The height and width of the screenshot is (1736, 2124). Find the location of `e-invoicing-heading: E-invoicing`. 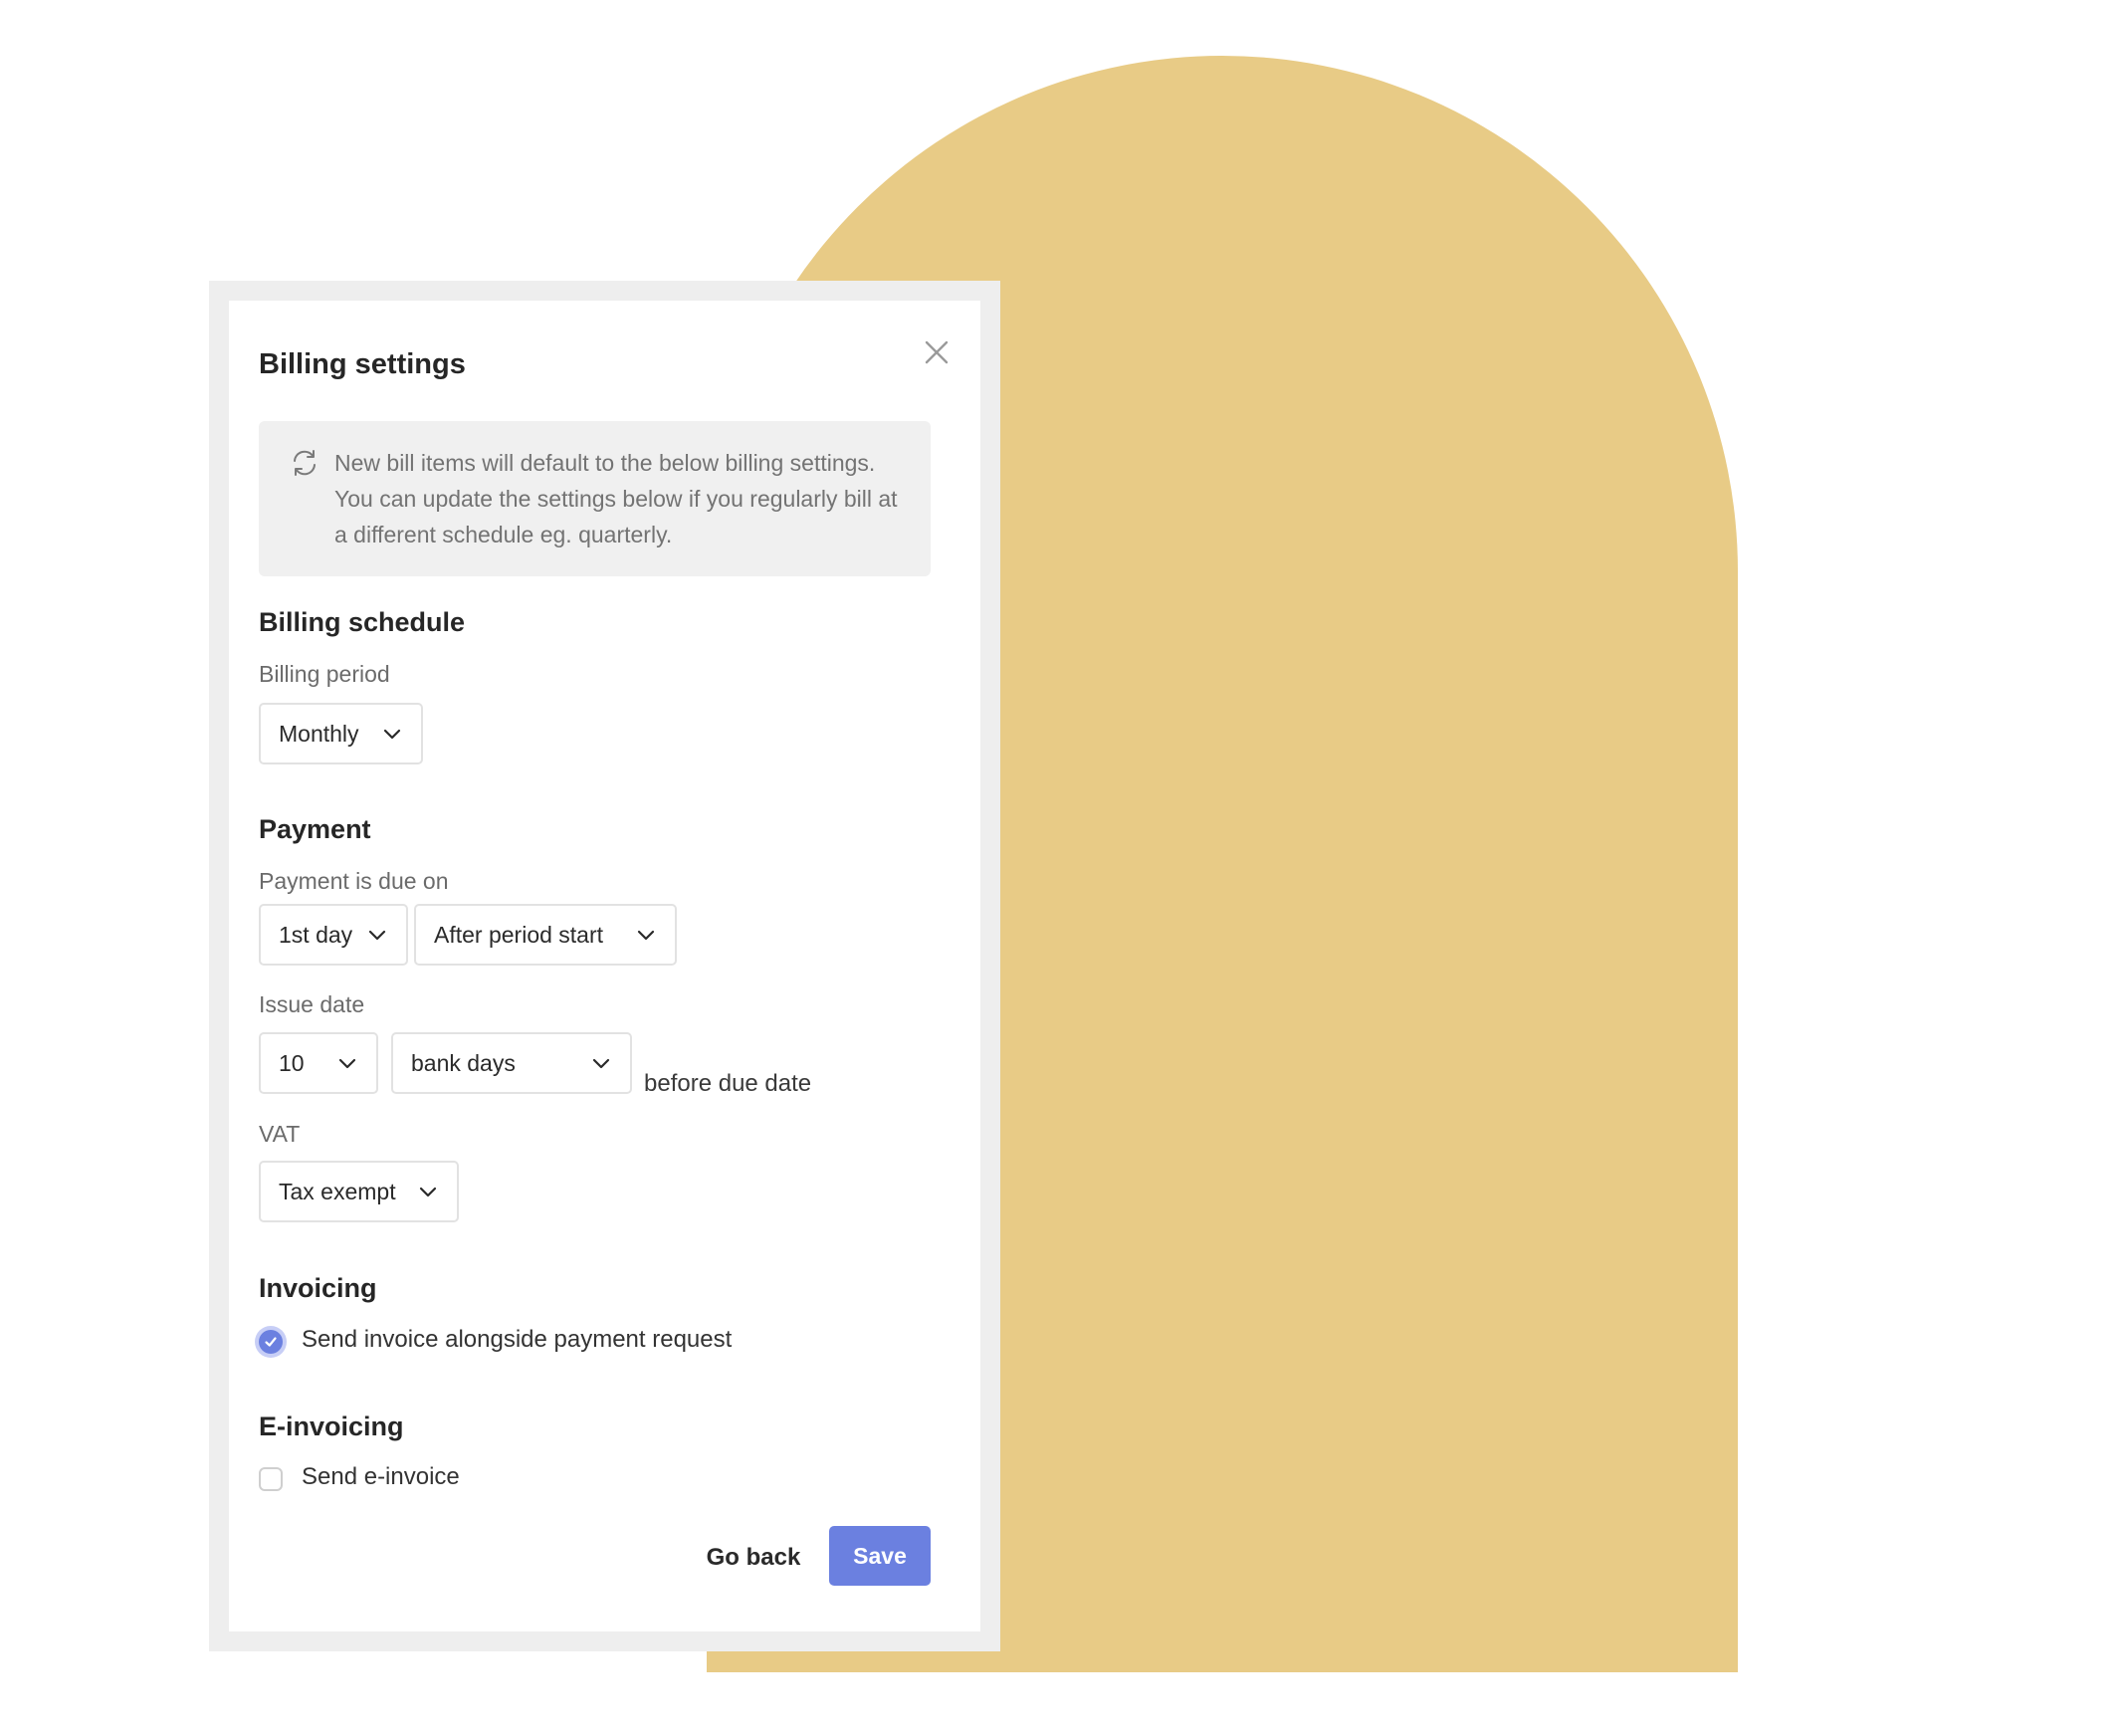

e-invoicing-heading: E-invoicing is located at coordinates (331, 1426).